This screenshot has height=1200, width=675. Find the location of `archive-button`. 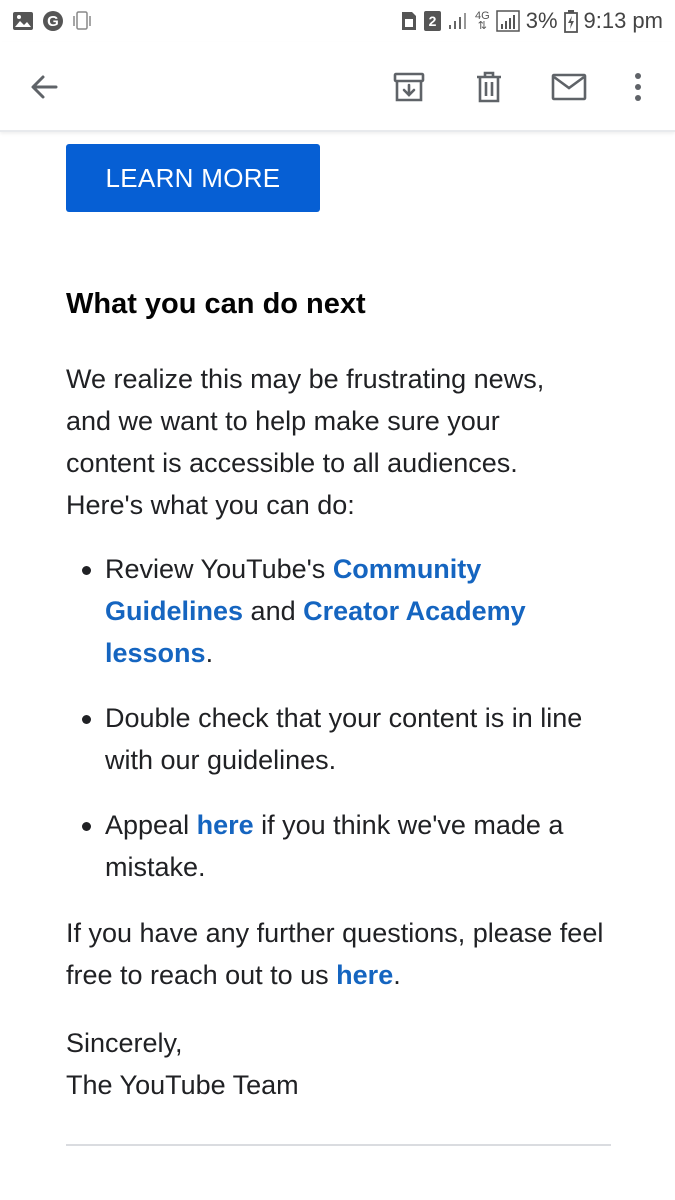

archive-button is located at coordinates (409, 87).